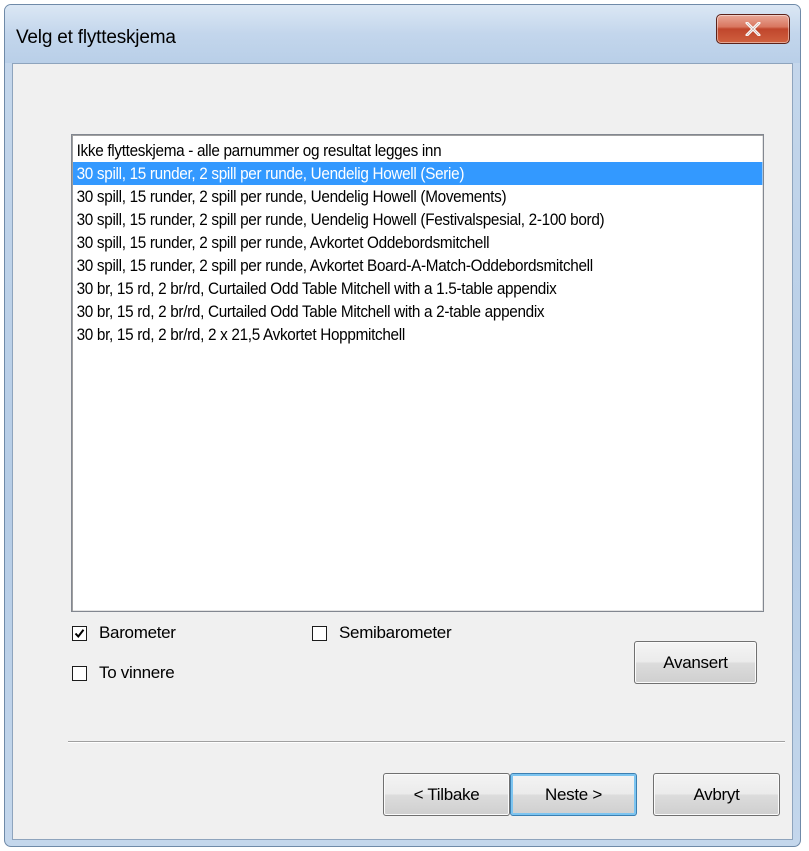 This screenshot has height=851, width=809. I want to click on close-icon, so click(753, 29).